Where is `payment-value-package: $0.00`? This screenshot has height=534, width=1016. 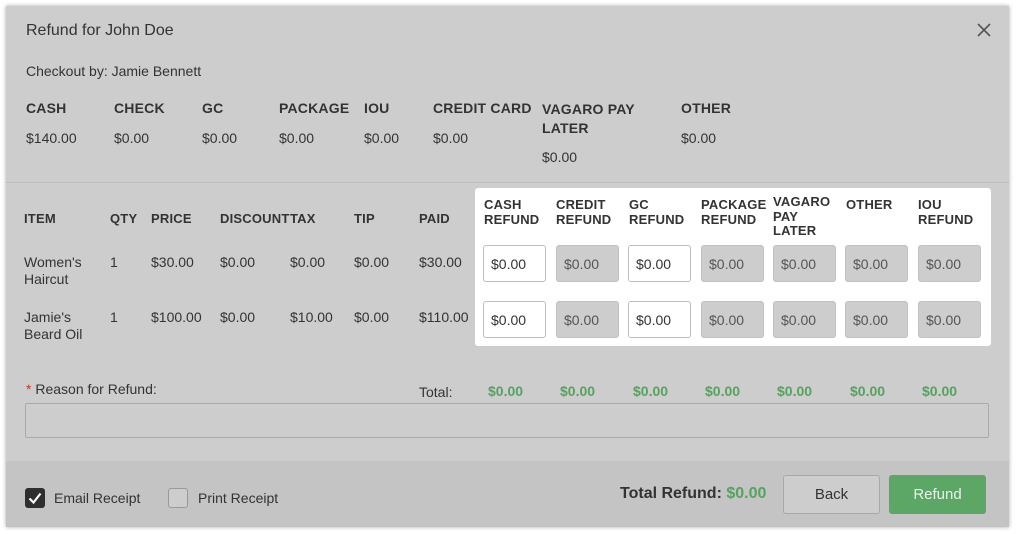 payment-value-package: $0.00 is located at coordinates (297, 138).